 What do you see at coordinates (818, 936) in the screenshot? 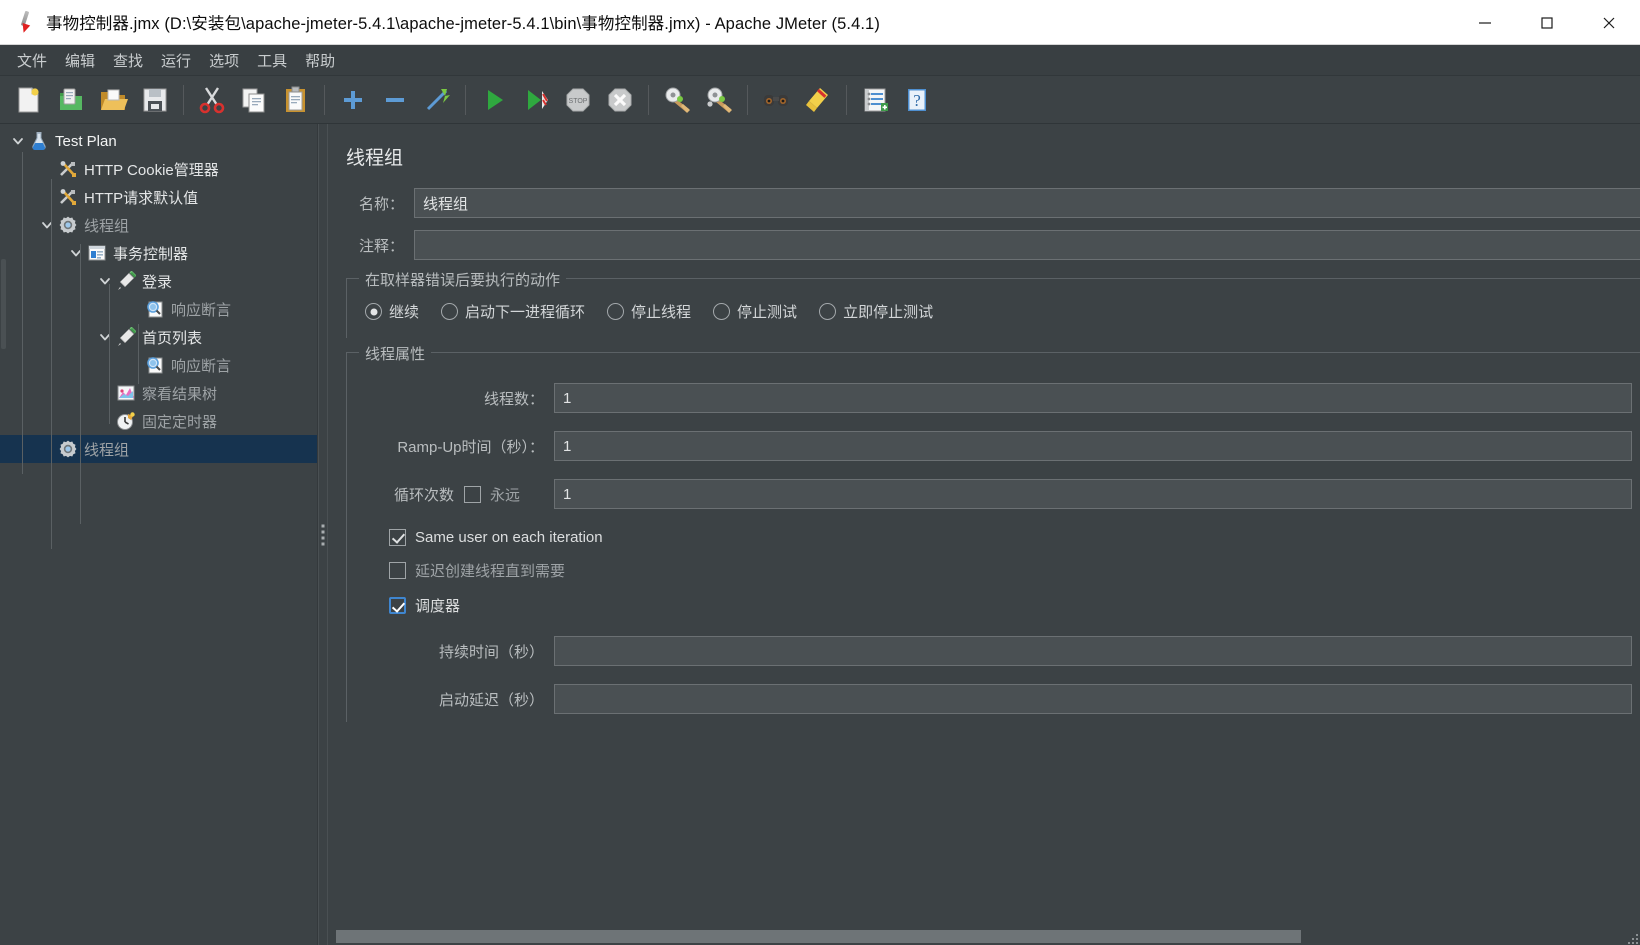
I see `scrollbar-thumb` at bounding box center [818, 936].